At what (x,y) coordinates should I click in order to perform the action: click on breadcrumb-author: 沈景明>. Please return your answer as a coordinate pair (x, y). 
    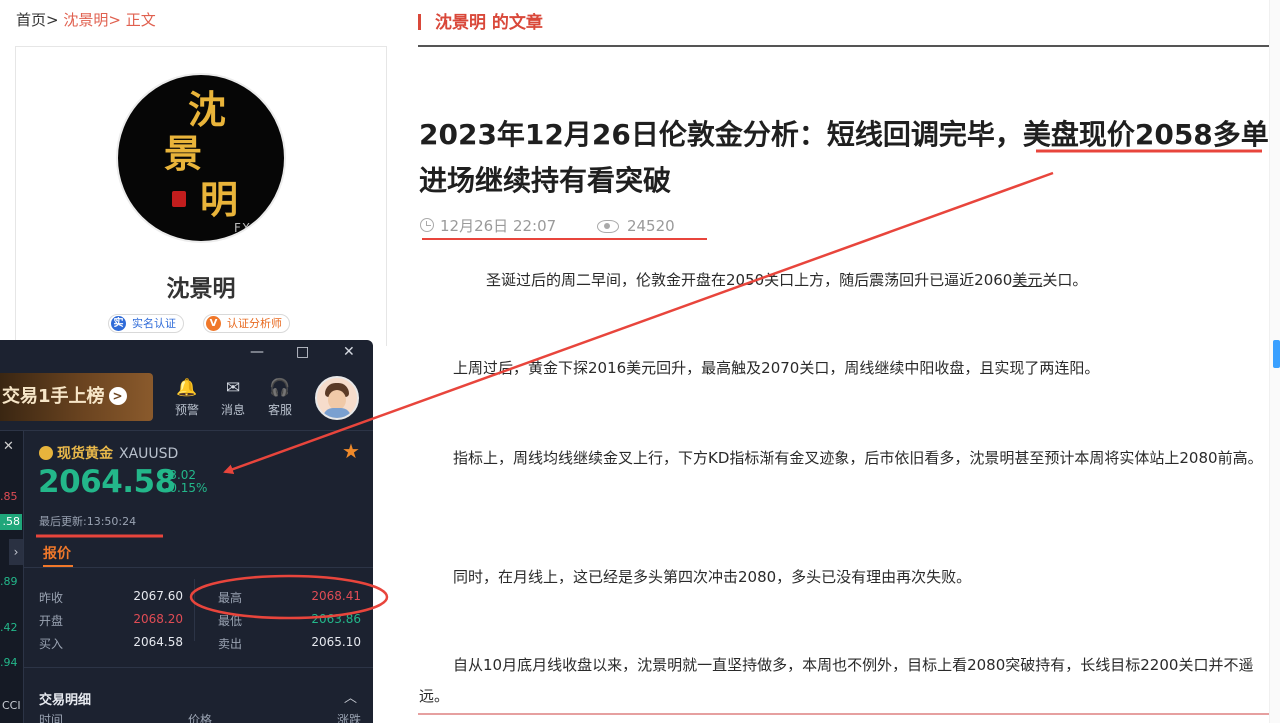
    Looking at the image, I should click on (92, 20).